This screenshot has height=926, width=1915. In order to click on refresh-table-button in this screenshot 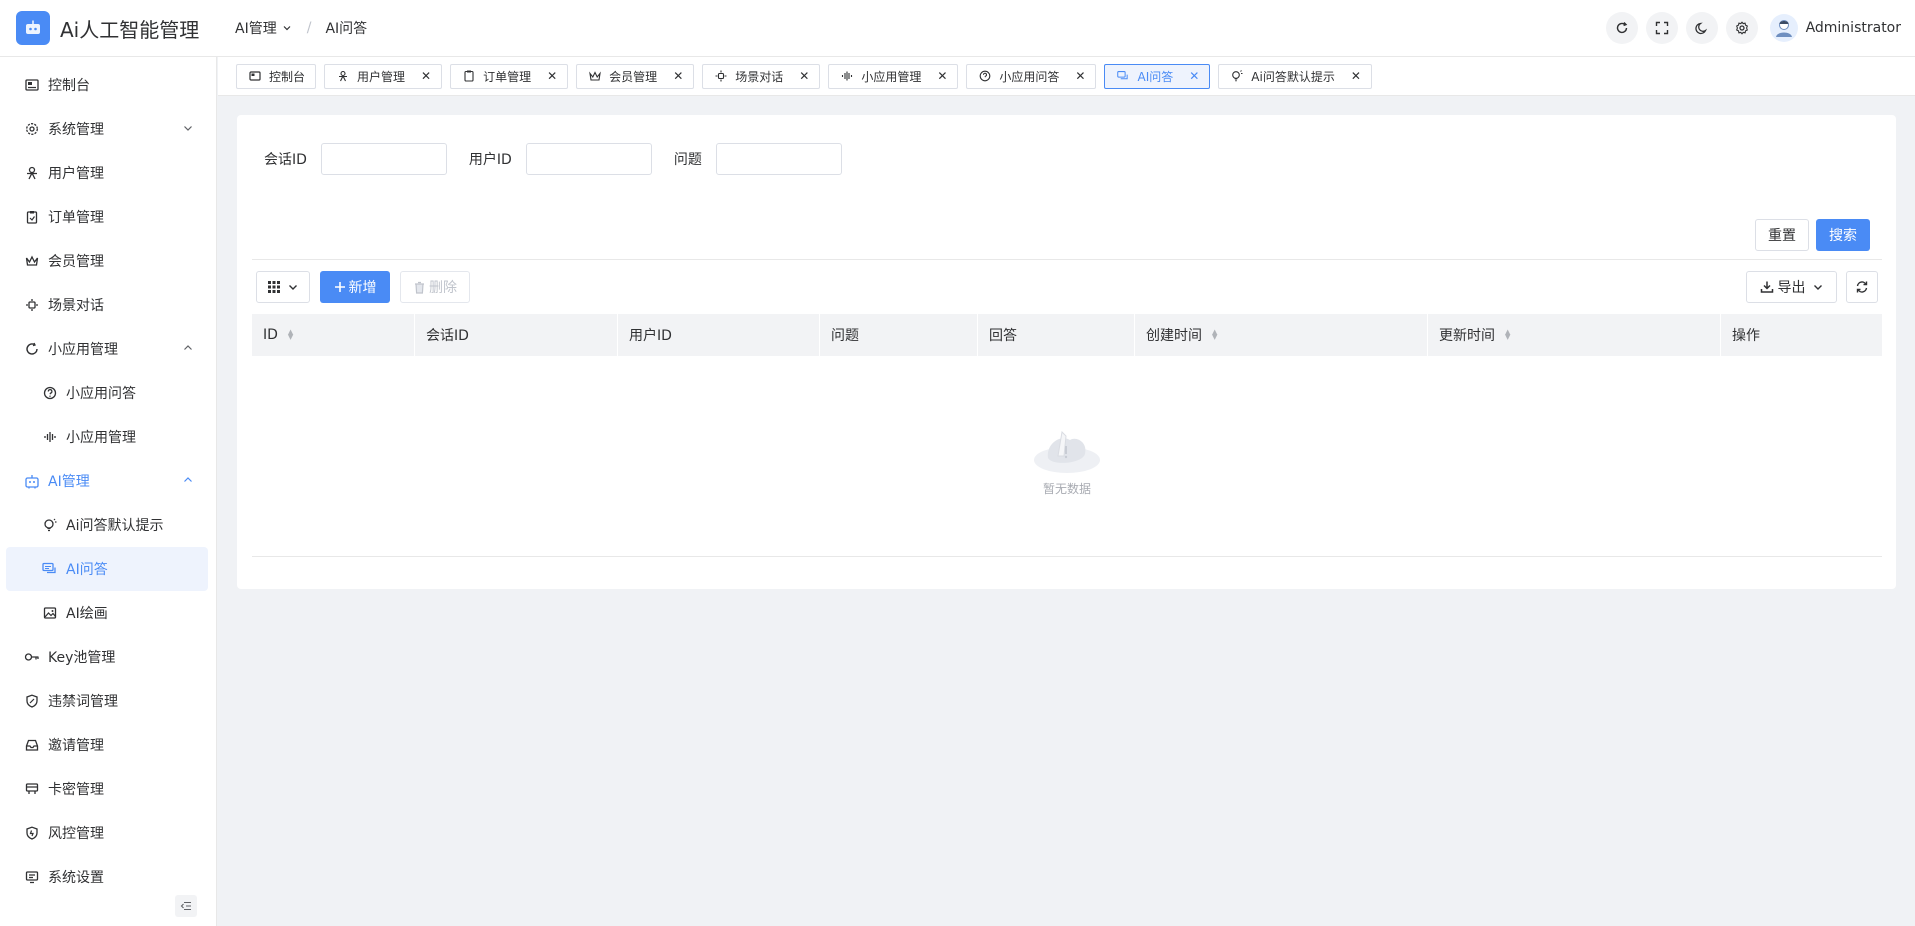, I will do `click(1862, 287)`.